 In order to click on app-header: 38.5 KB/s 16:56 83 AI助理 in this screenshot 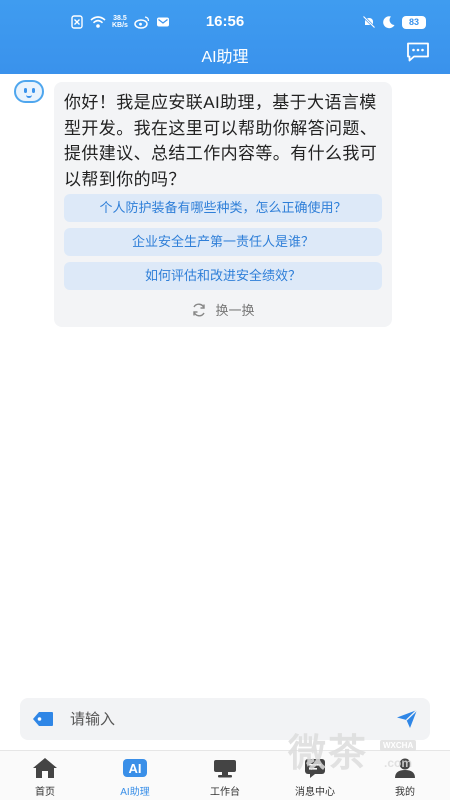, I will do `click(225, 37)`.